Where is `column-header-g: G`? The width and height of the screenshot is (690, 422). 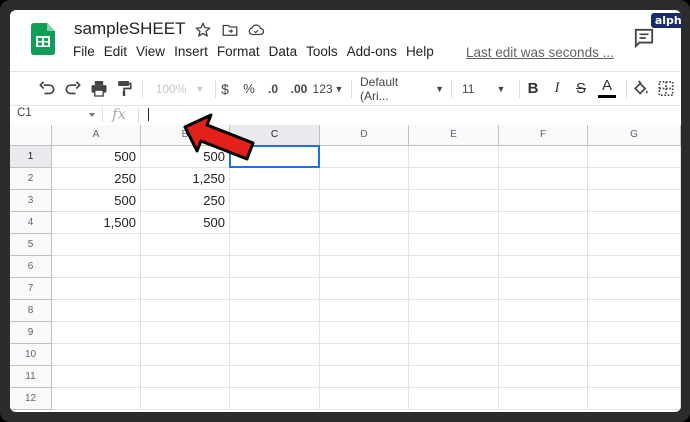
column-header-g: G is located at coordinates (634, 135).